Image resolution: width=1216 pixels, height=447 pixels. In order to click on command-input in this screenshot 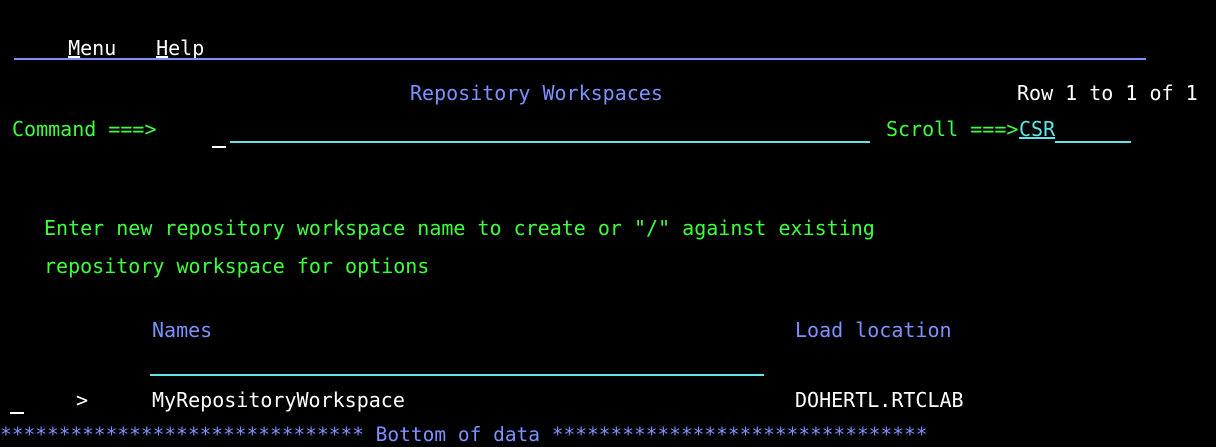, I will do `click(542, 129)`.